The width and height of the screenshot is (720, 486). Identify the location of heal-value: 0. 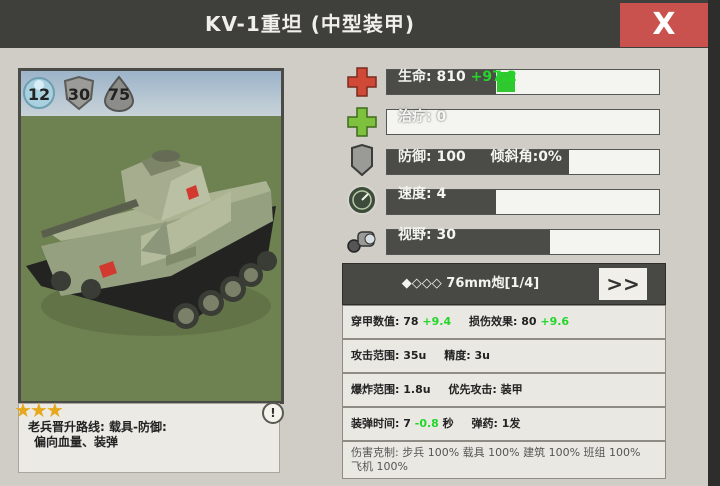
(441, 117).